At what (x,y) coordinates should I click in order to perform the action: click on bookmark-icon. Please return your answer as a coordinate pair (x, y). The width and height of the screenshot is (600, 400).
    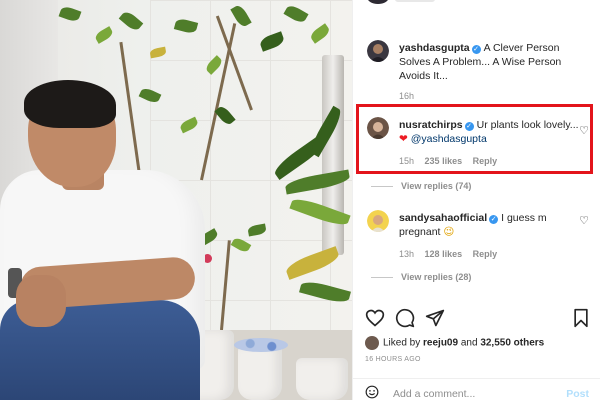
    Looking at the image, I should click on (581, 318).